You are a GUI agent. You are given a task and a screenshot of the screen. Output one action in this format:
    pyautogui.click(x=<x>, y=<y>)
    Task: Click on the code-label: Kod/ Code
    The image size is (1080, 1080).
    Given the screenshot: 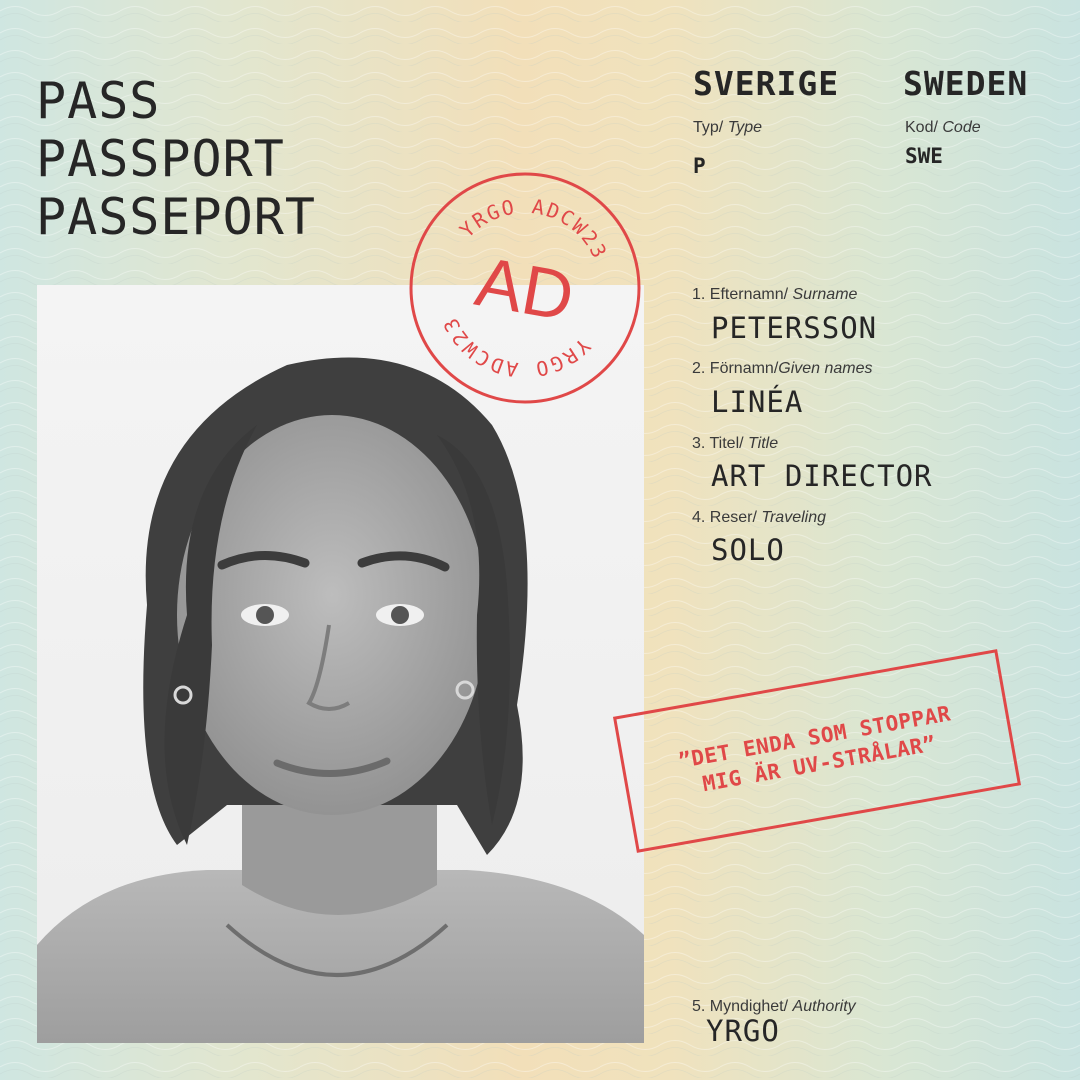 What is the action you would take?
    pyautogui.click(x=943, y=128)
    